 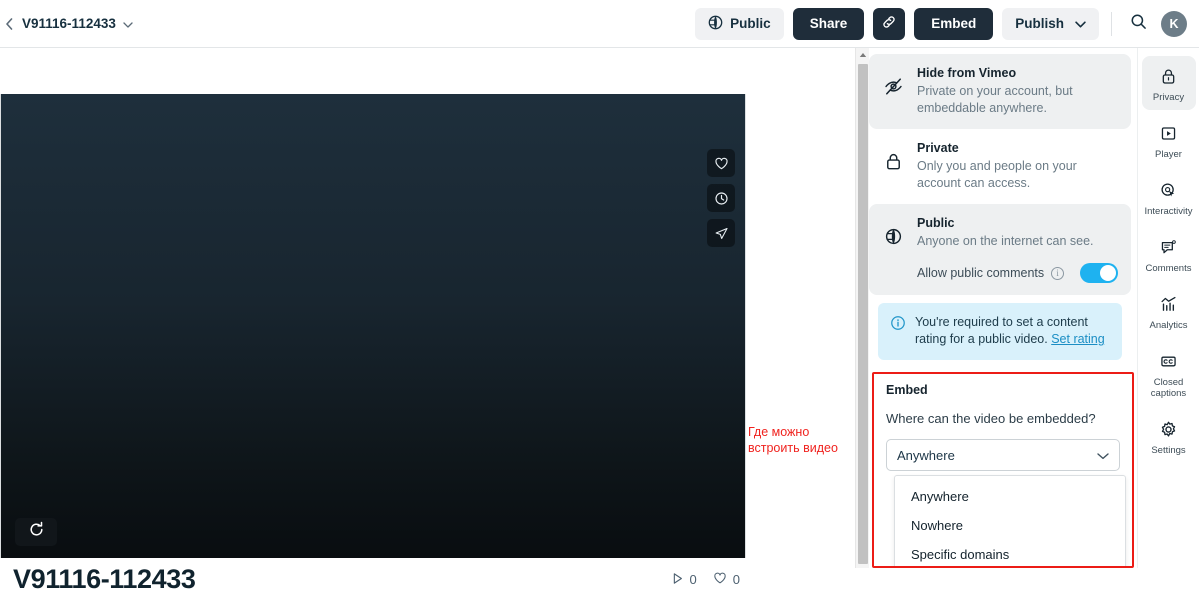 I want to click on video-stats: 0 0, so click(x=707, y=579).